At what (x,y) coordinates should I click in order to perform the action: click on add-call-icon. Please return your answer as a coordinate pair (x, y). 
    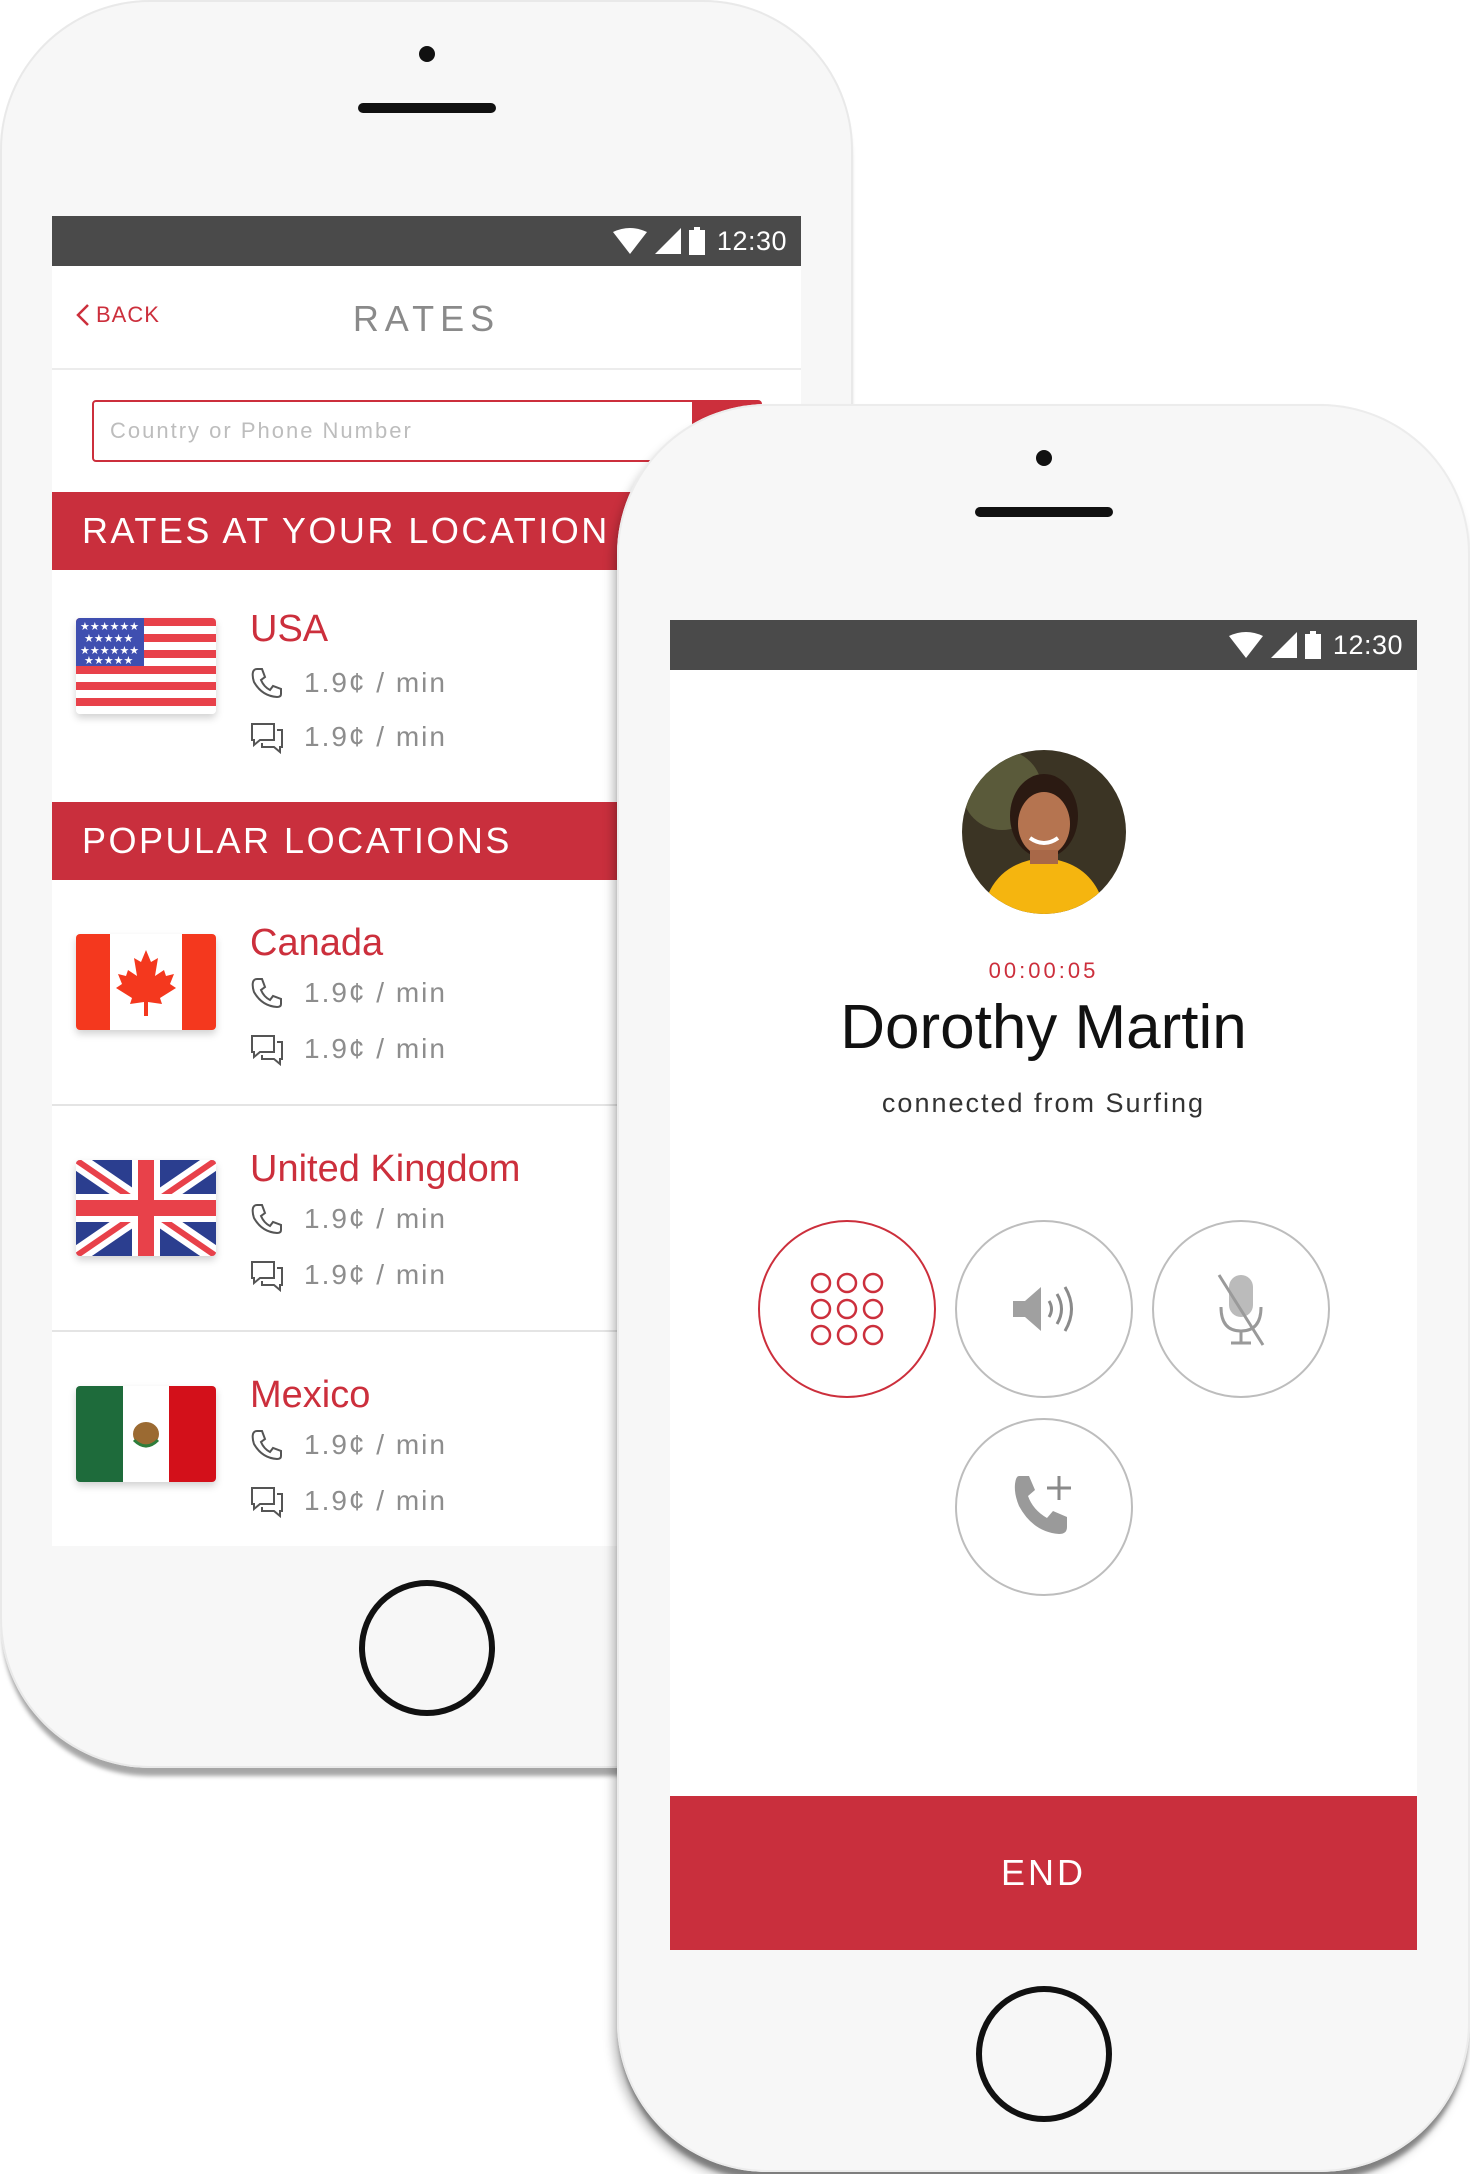
    Looking at the image, I should click on (1042, 1505).